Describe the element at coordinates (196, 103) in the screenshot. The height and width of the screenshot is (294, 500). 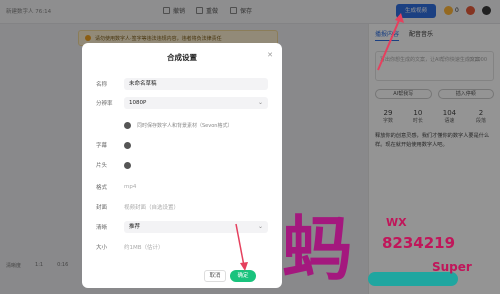
I see `resolution-select: 1080P ⌄` at that location.